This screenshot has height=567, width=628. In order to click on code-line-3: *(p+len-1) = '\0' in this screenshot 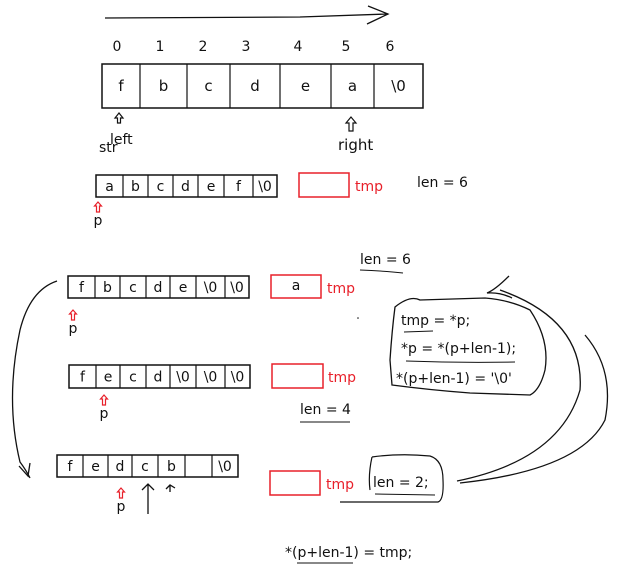, I will do `click(454, 379)`.